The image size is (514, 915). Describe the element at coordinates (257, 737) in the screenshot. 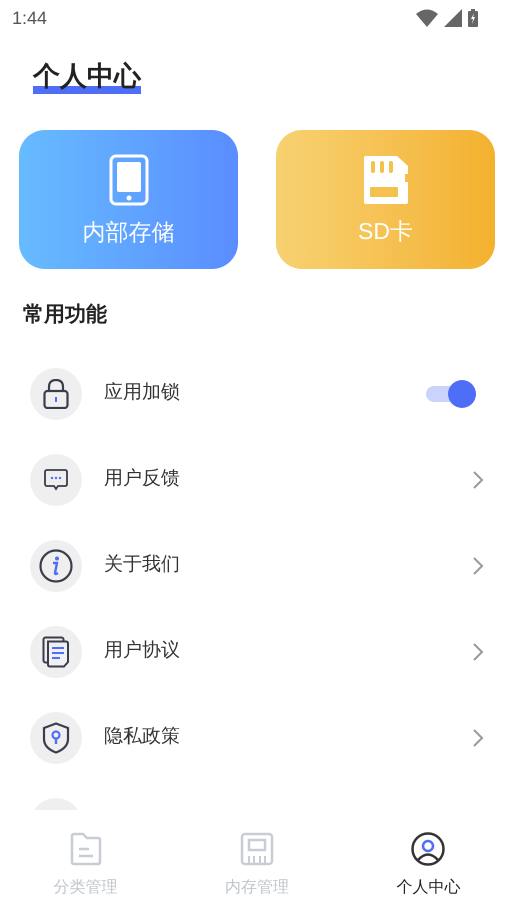

I see `menu-item: 隐私政策` at that location.